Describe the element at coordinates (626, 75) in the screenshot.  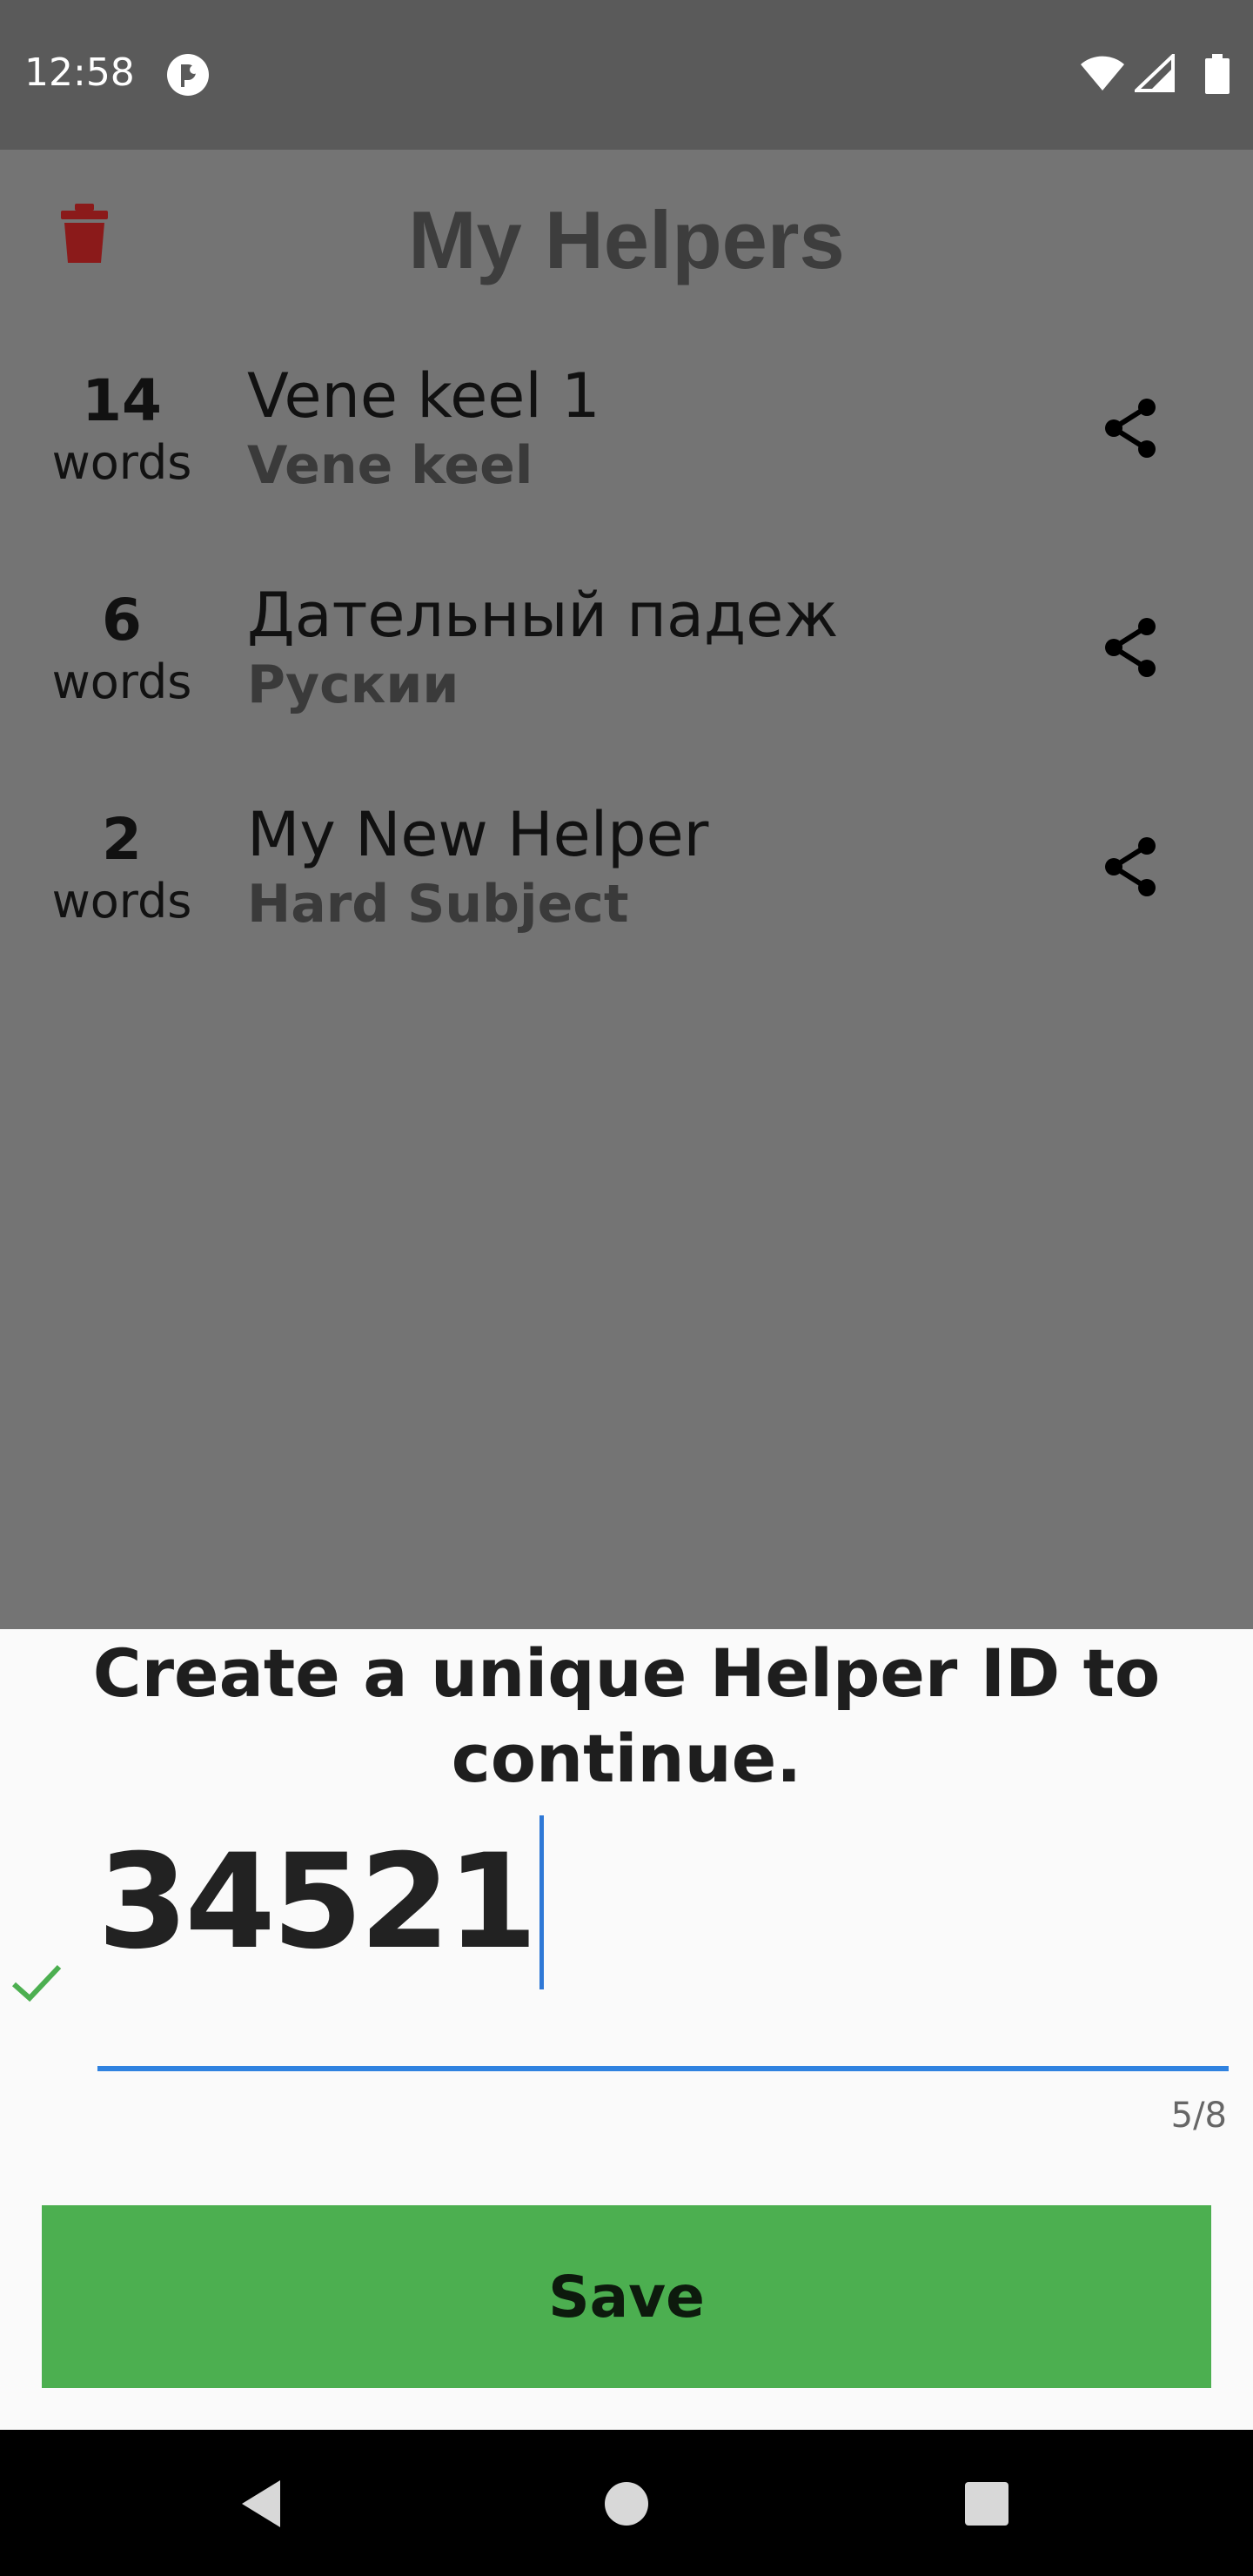
I see `status-bar: 12:58` at that location.